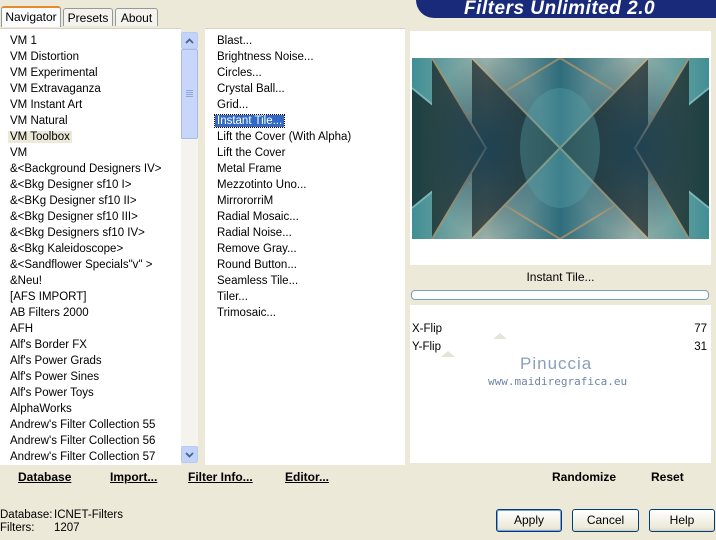 Image resolution: width=716 pixels, height=540 pixels. I want to click on category-list-item: &<Bkg Designer sf10 III>, so click(82, 217).